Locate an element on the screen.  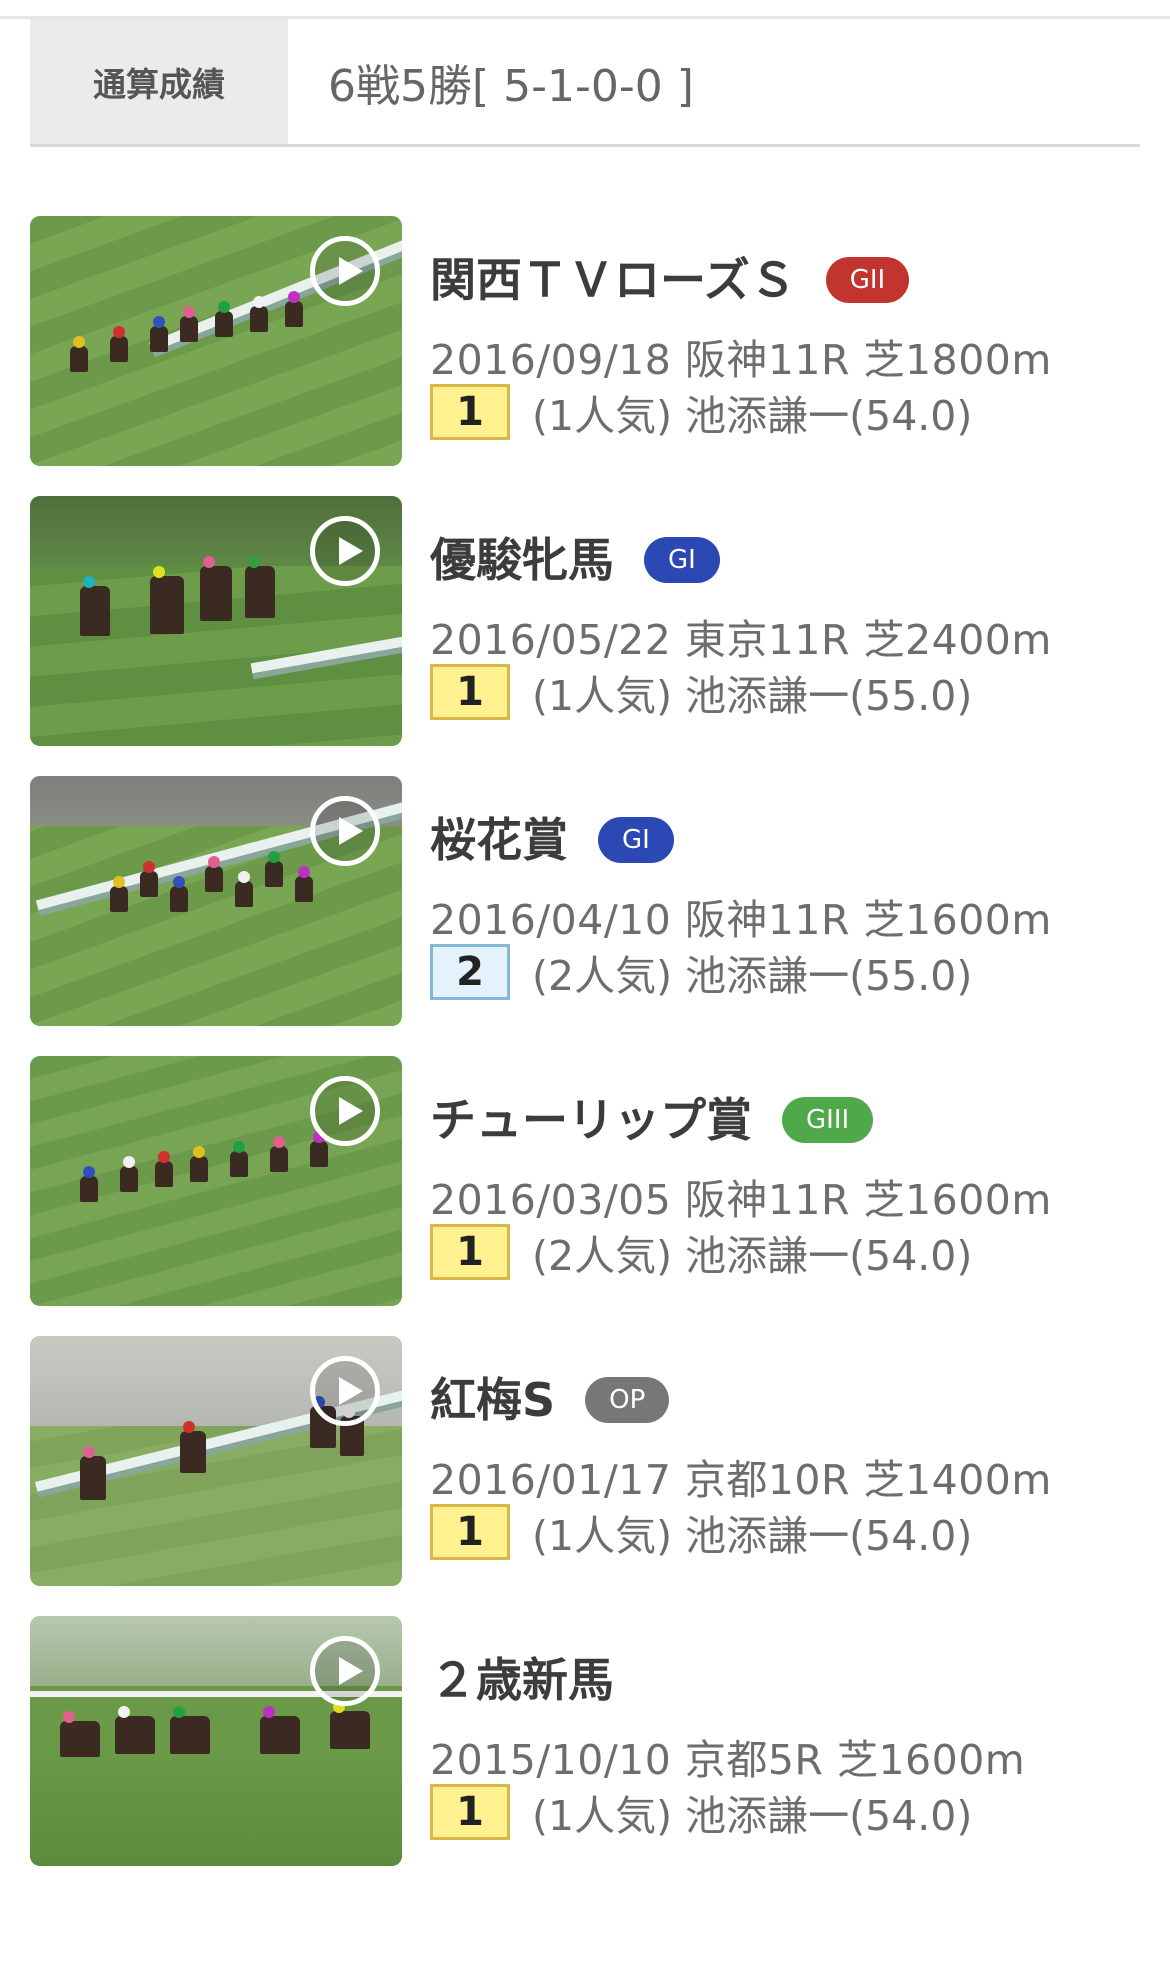
race-name: 桜花賞 GI is located at coordinates (552, 837).